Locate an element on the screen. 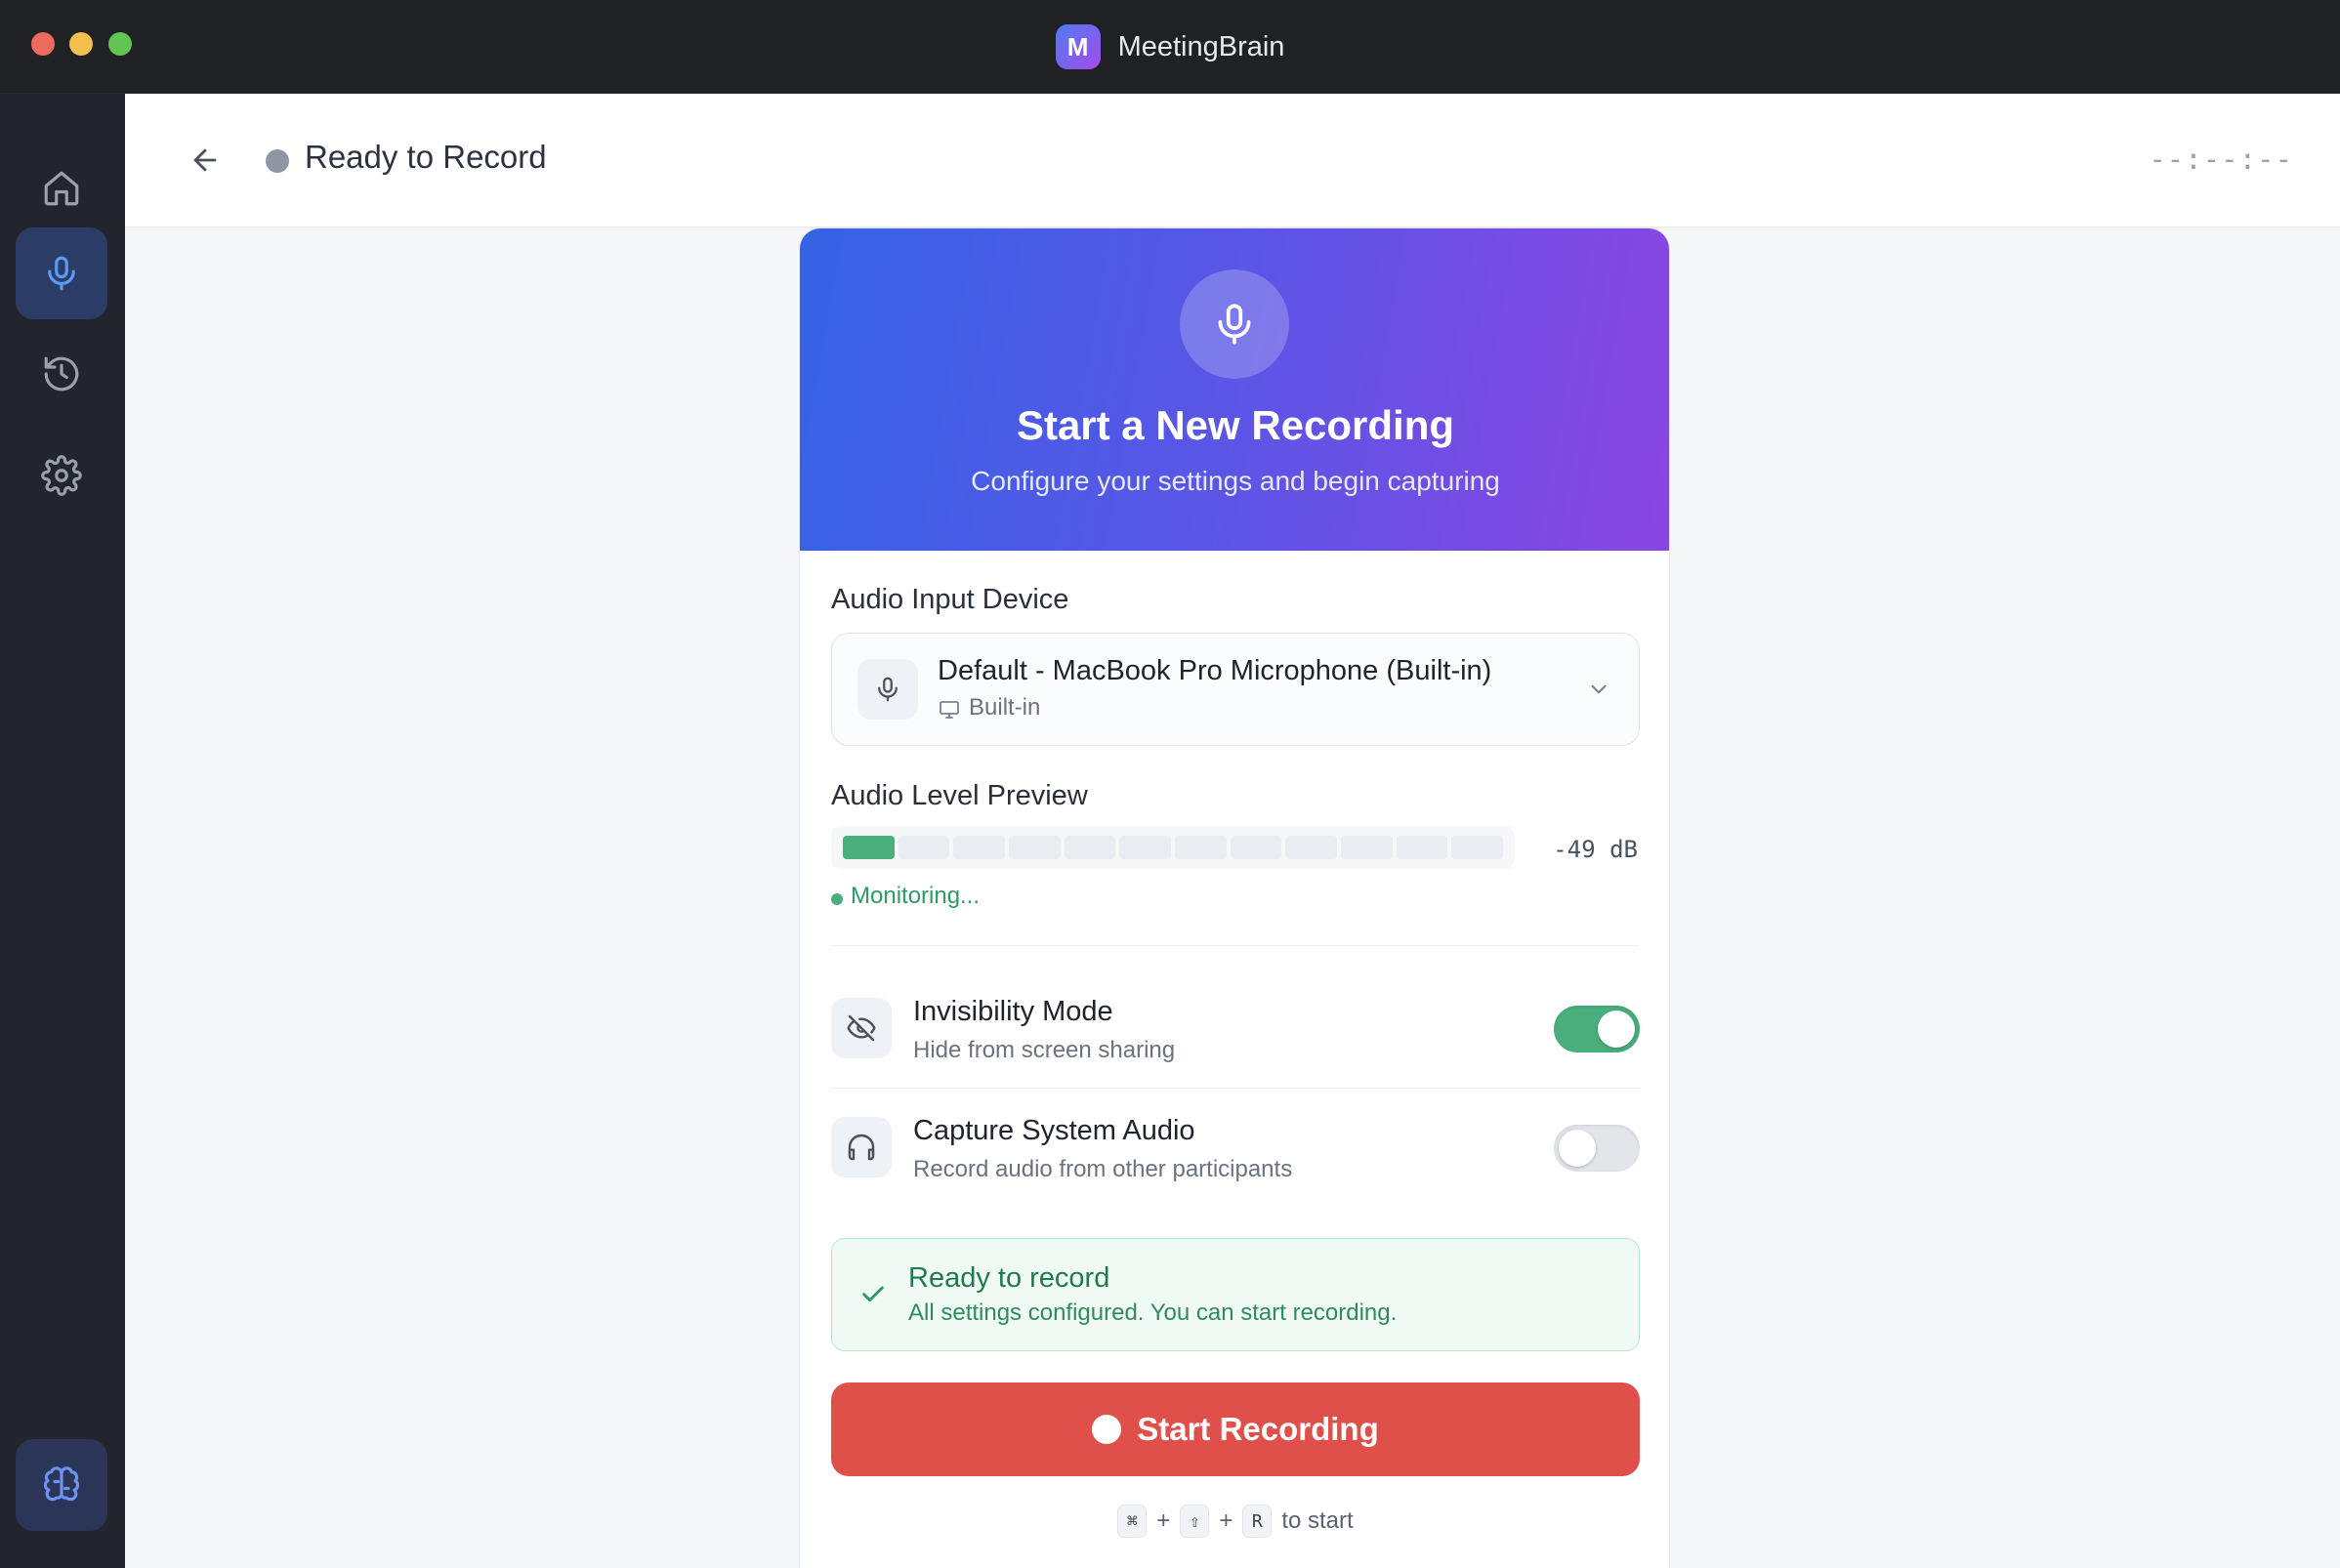  sidebar-item-history is located at coordinates (61, 374).